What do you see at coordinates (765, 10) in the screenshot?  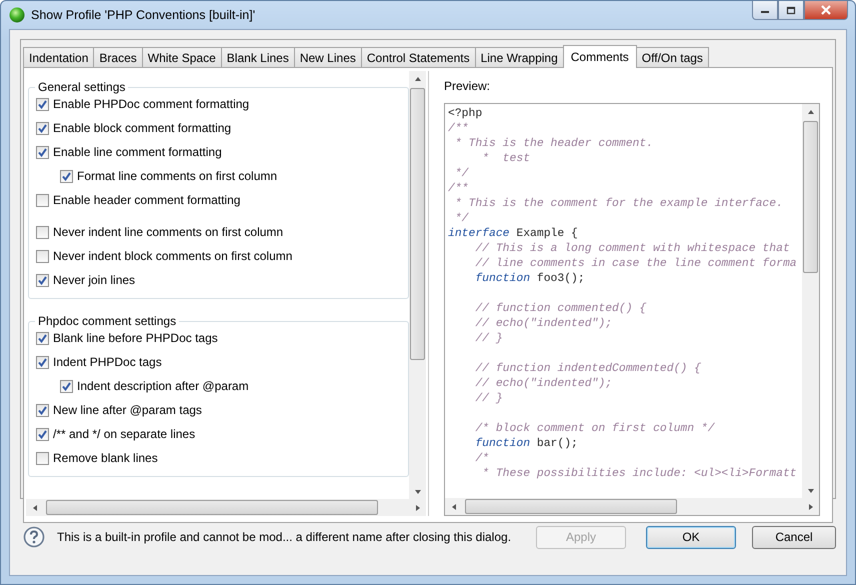 I see `minimize-button` at bounding box center [765, 10].